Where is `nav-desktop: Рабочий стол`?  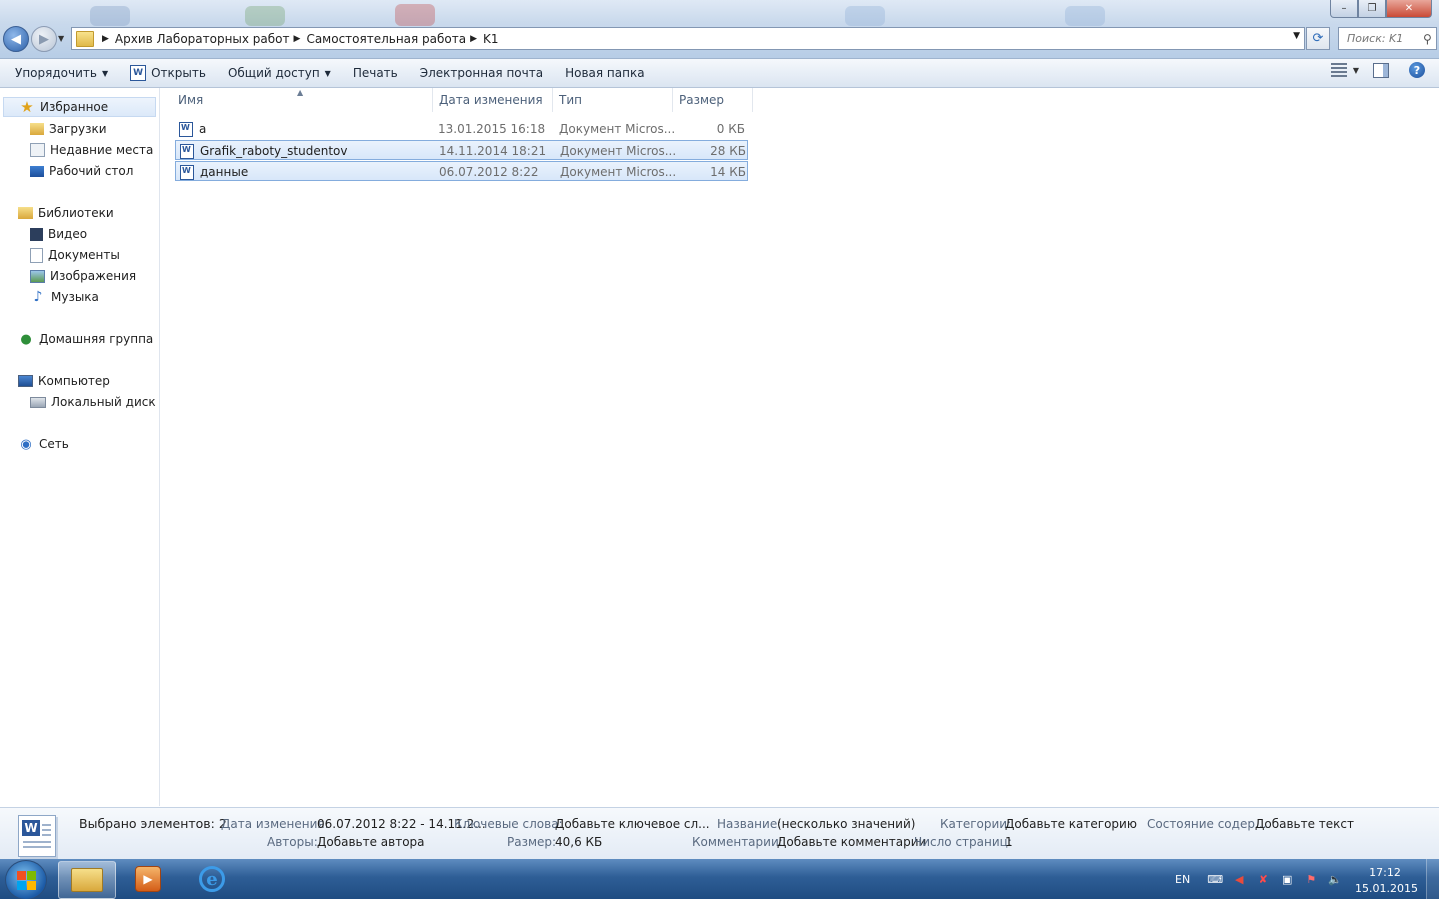
nav-desktop: Рабочий стол is located at coordinates (94, 171).